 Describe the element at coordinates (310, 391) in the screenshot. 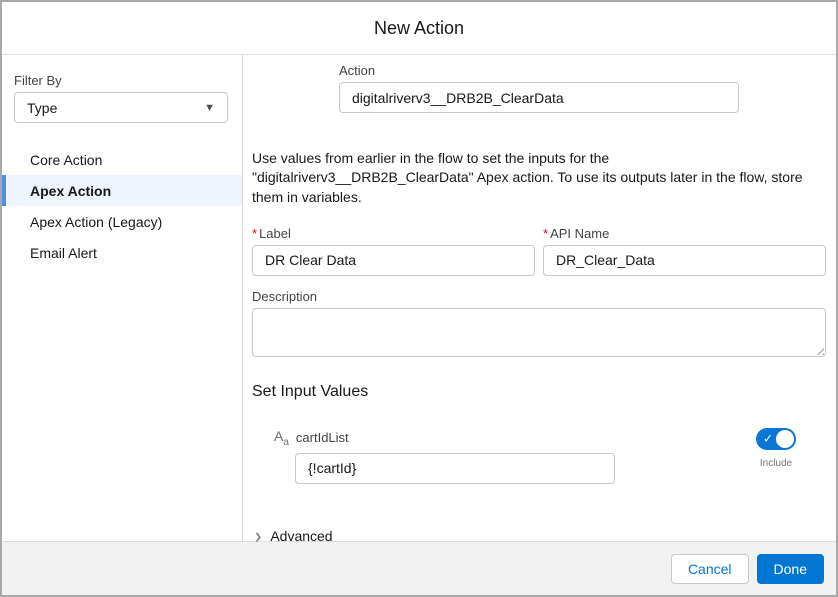

I see `set-input-values-heading: Set Input Values` at that location.